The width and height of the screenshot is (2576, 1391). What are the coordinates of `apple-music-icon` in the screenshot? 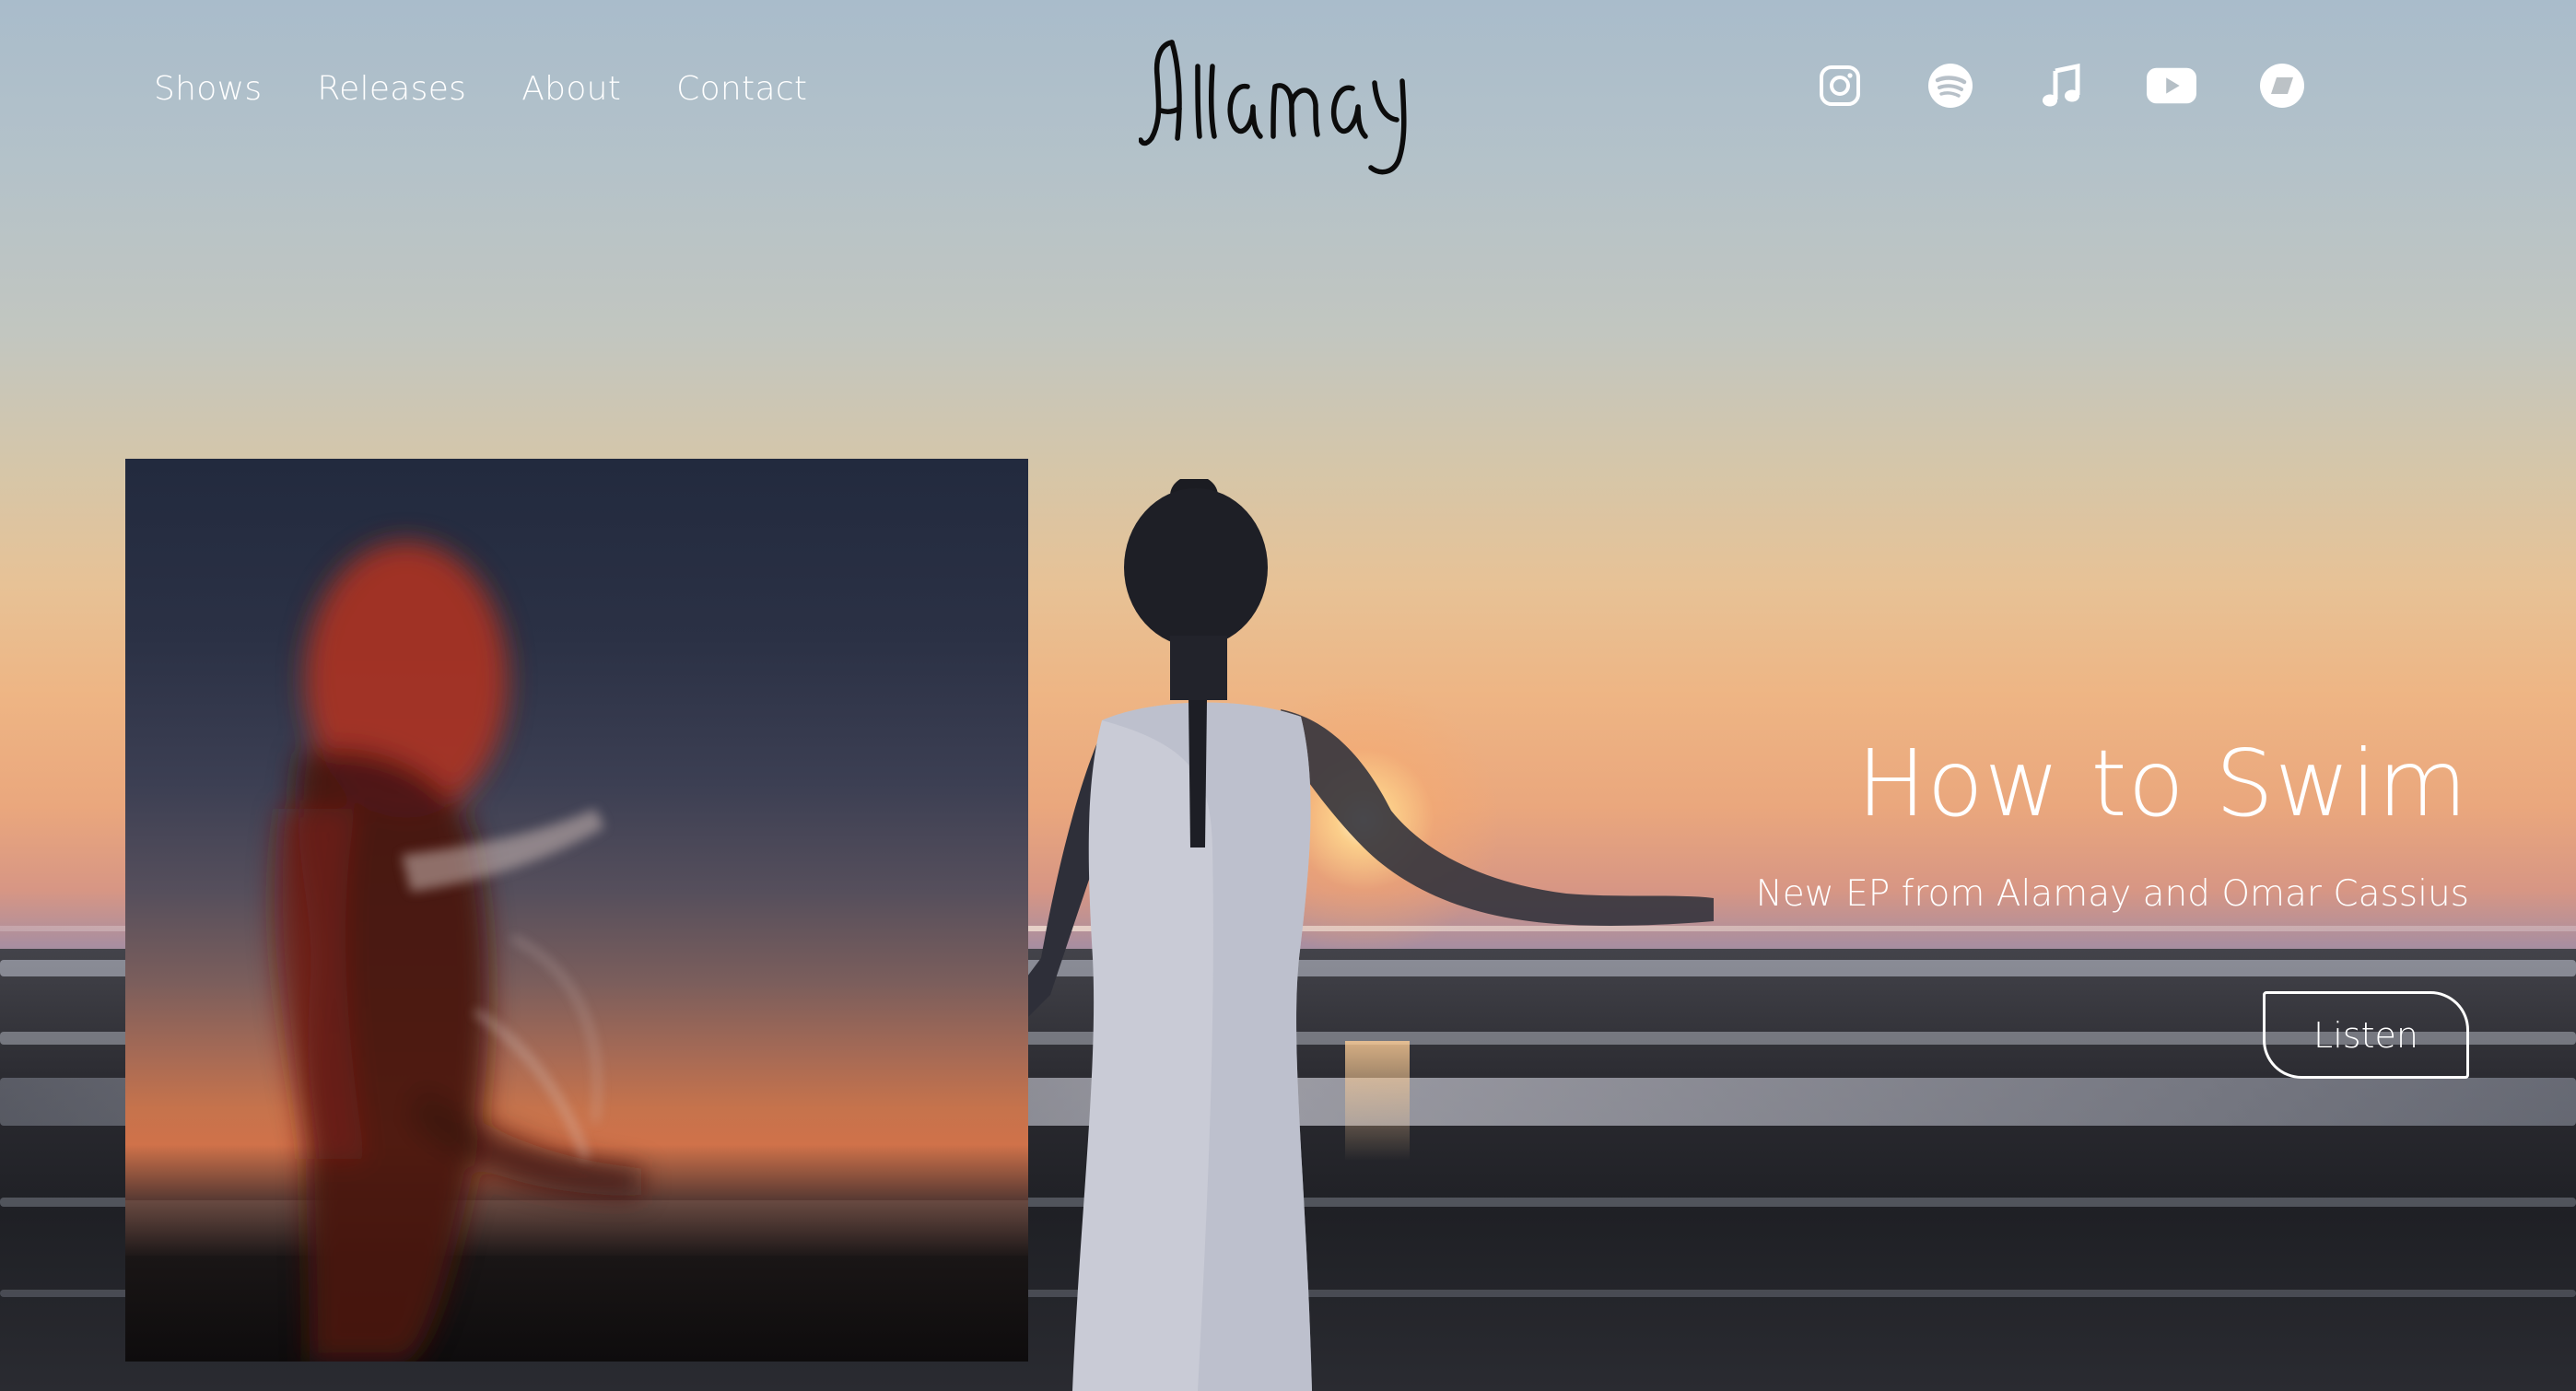 It's located at (2061, 86).